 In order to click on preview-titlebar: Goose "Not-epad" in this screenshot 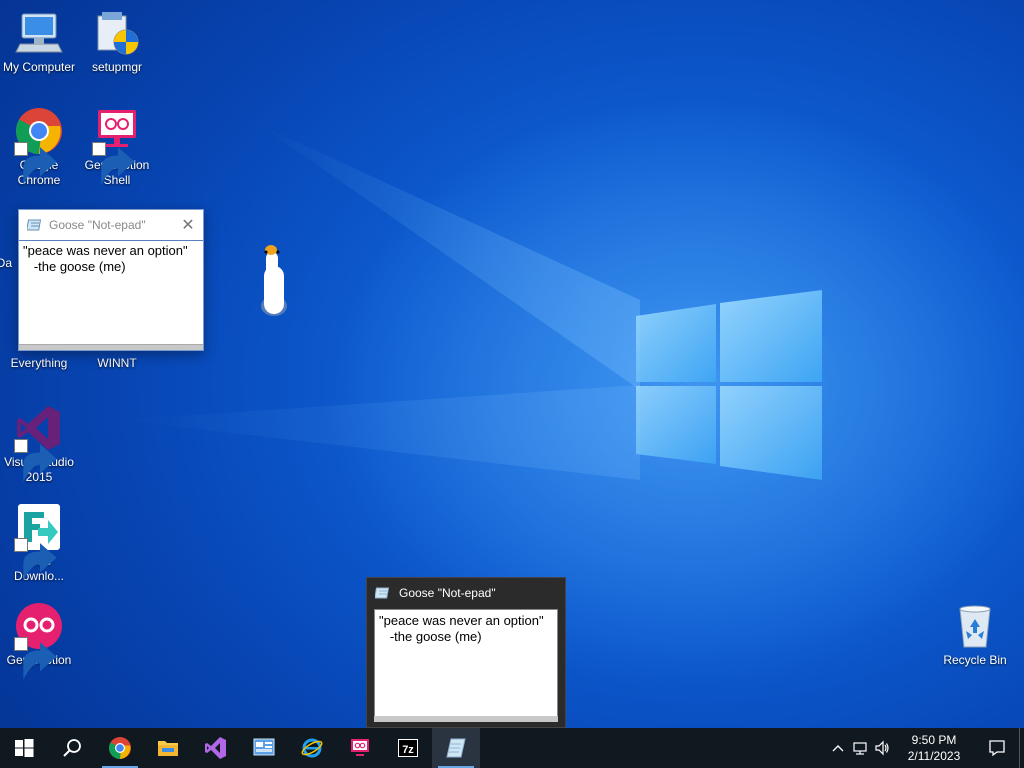, I will do `click(466, 593)`.